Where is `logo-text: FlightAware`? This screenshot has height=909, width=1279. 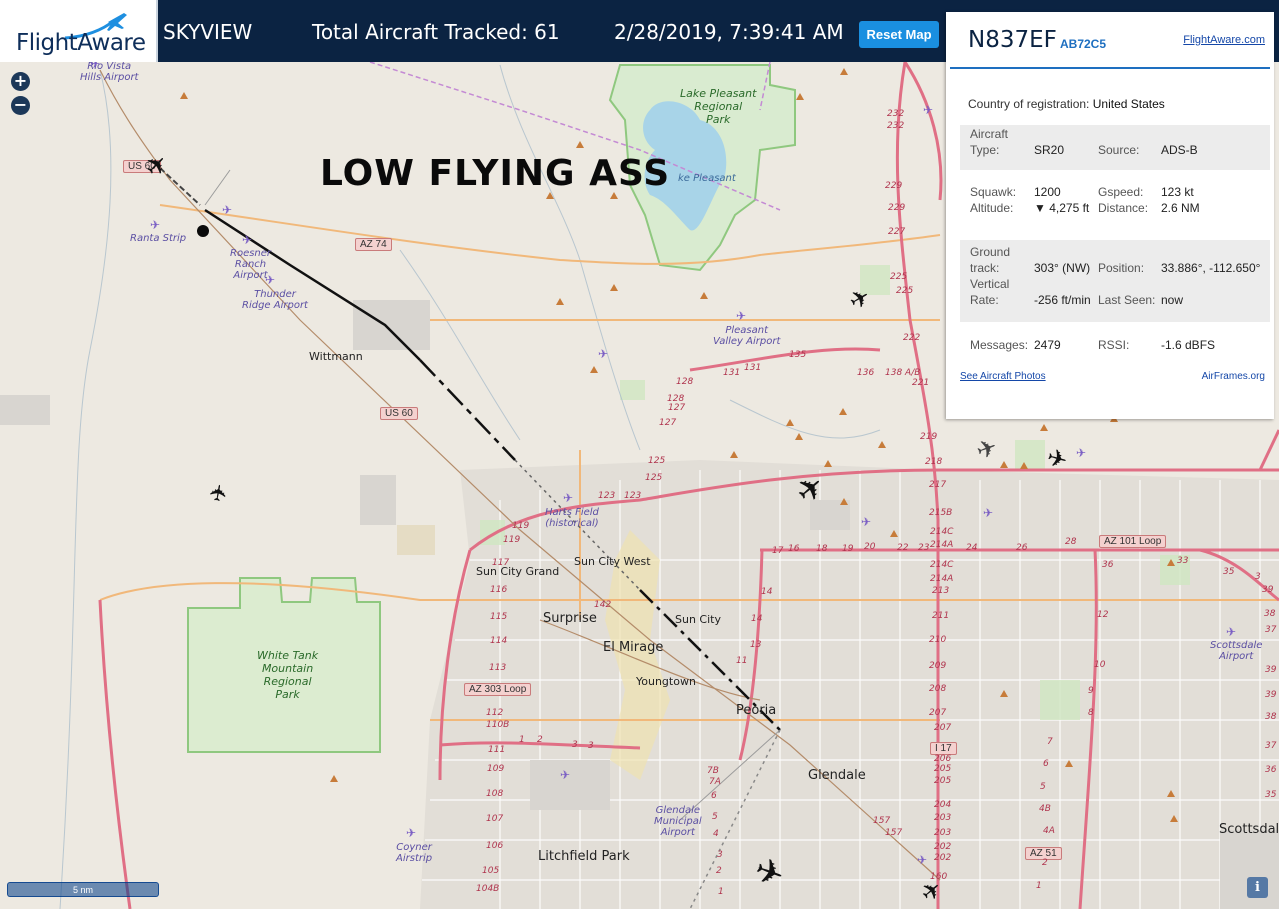 logo-text: FlightAware is located at coordinates (81, 43).